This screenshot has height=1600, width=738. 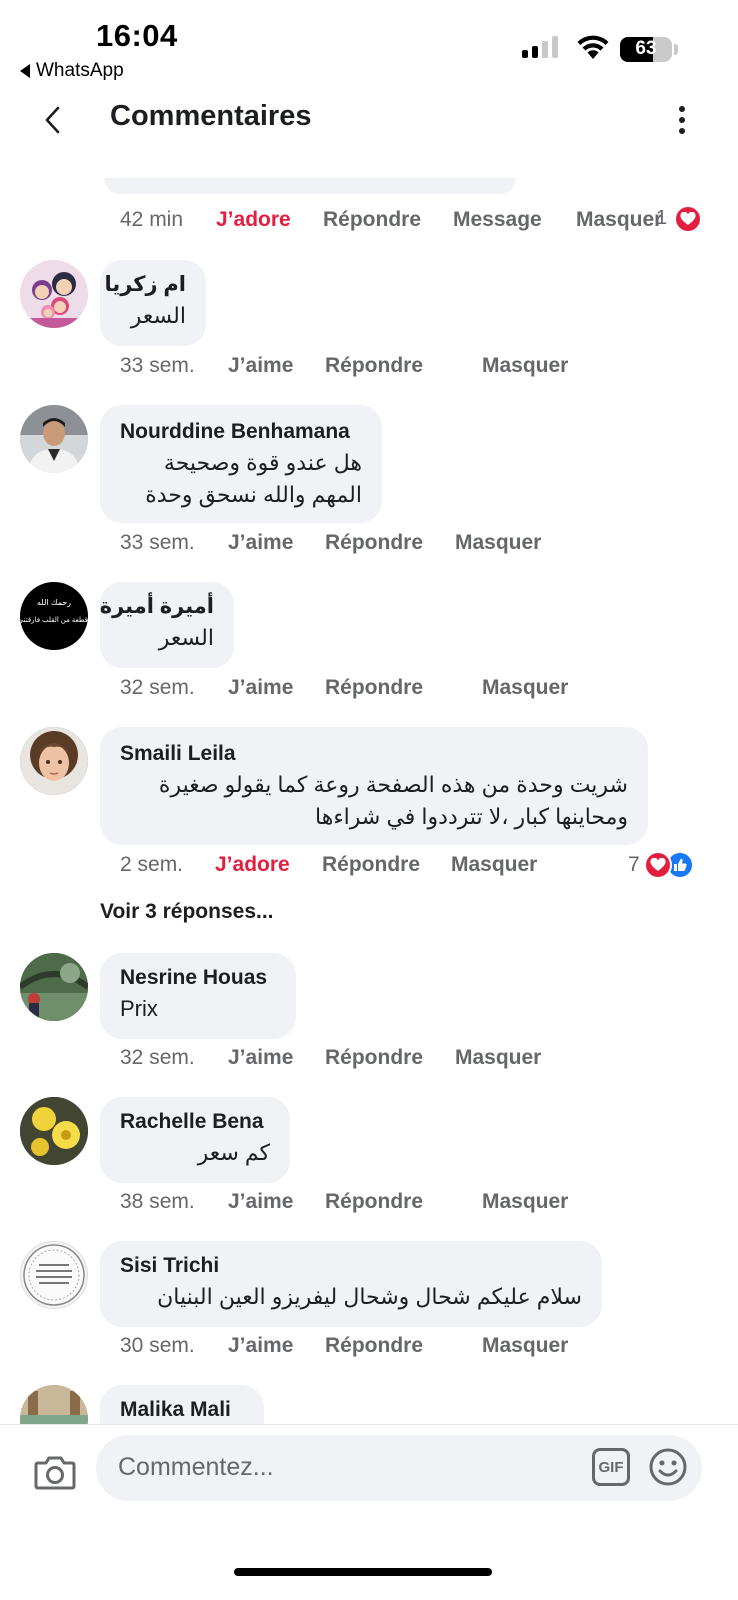 I want to click on gif-button: GIF, so click(x=611, y=1467).